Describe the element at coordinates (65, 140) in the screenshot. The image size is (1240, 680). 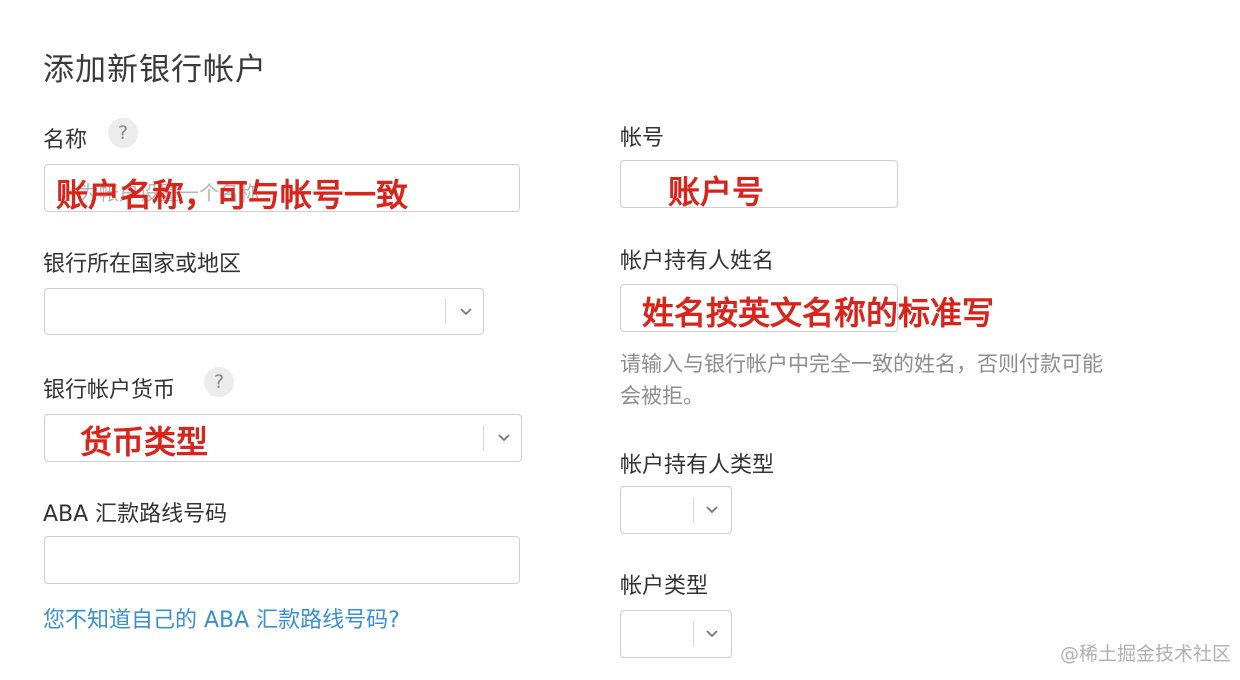
I see `name-label: 名称` at that location.